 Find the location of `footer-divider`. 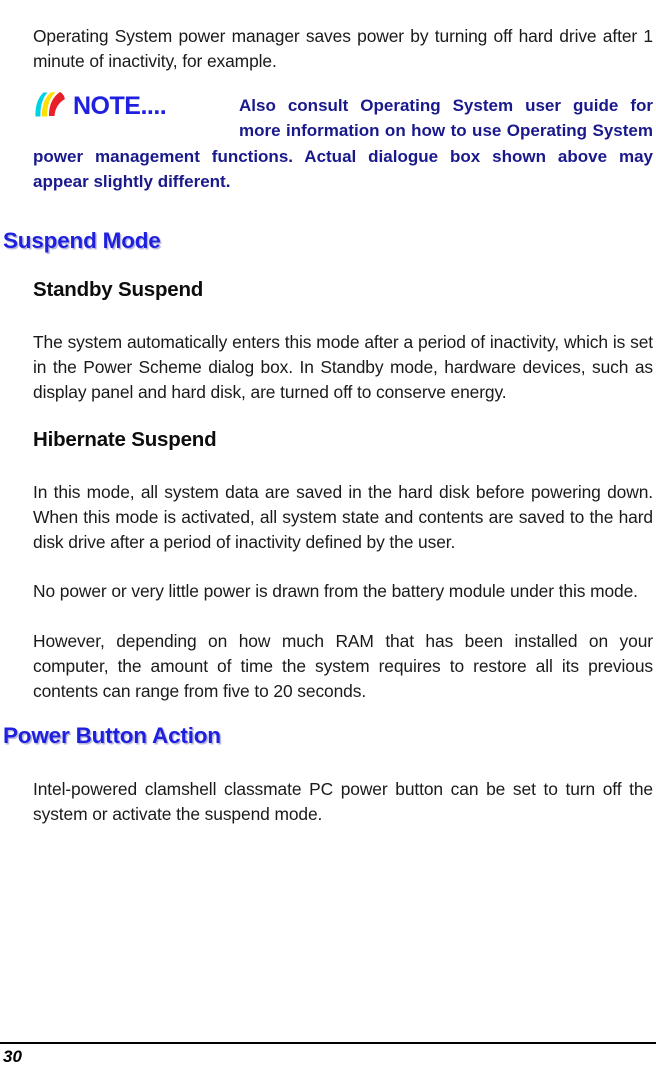

footer-divider is located at coordinates (328, 1043).